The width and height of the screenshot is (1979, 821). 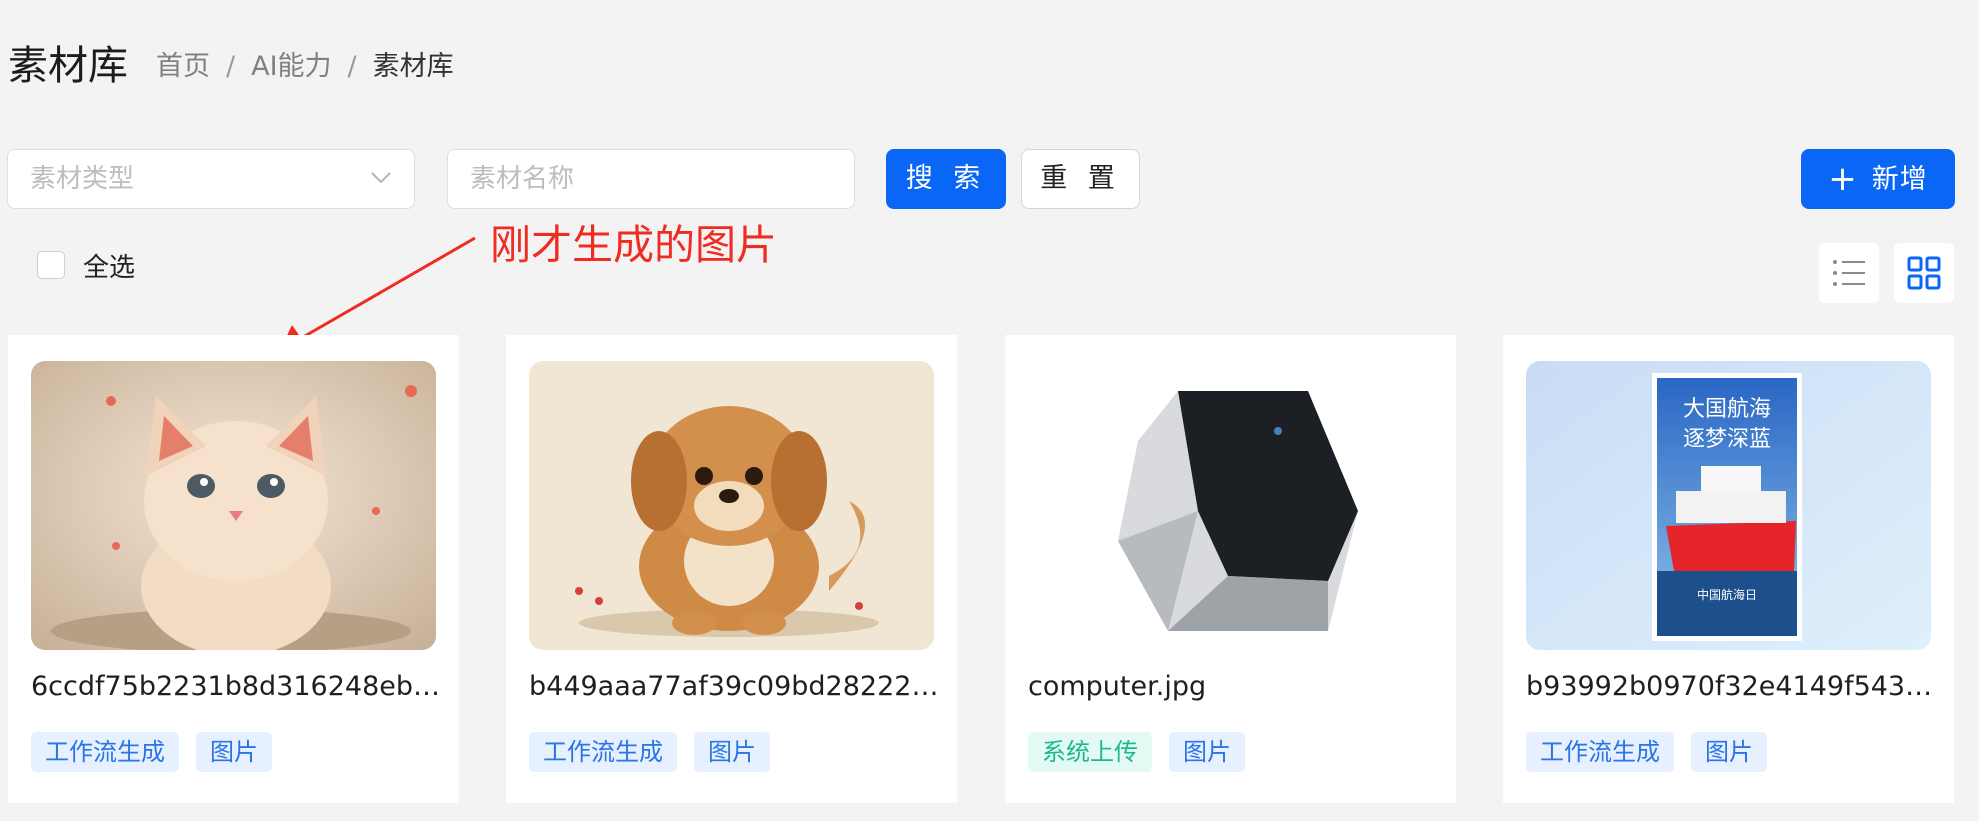 What do you see at coordinates (522, 179) in the screenshot?
I see `material-name-placeholder: 素材名称` at bounding box center [522, 179].